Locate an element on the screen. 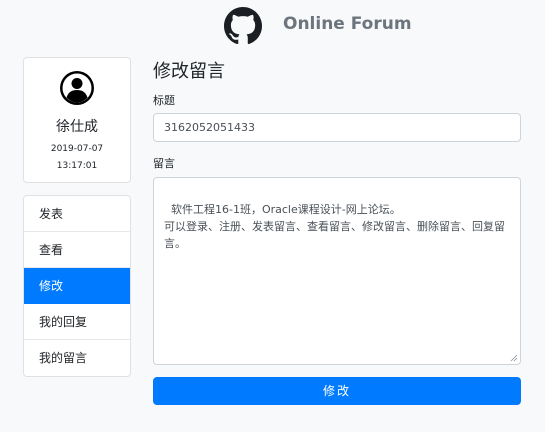  header: Online Forum is located at coordinates (272, 26).